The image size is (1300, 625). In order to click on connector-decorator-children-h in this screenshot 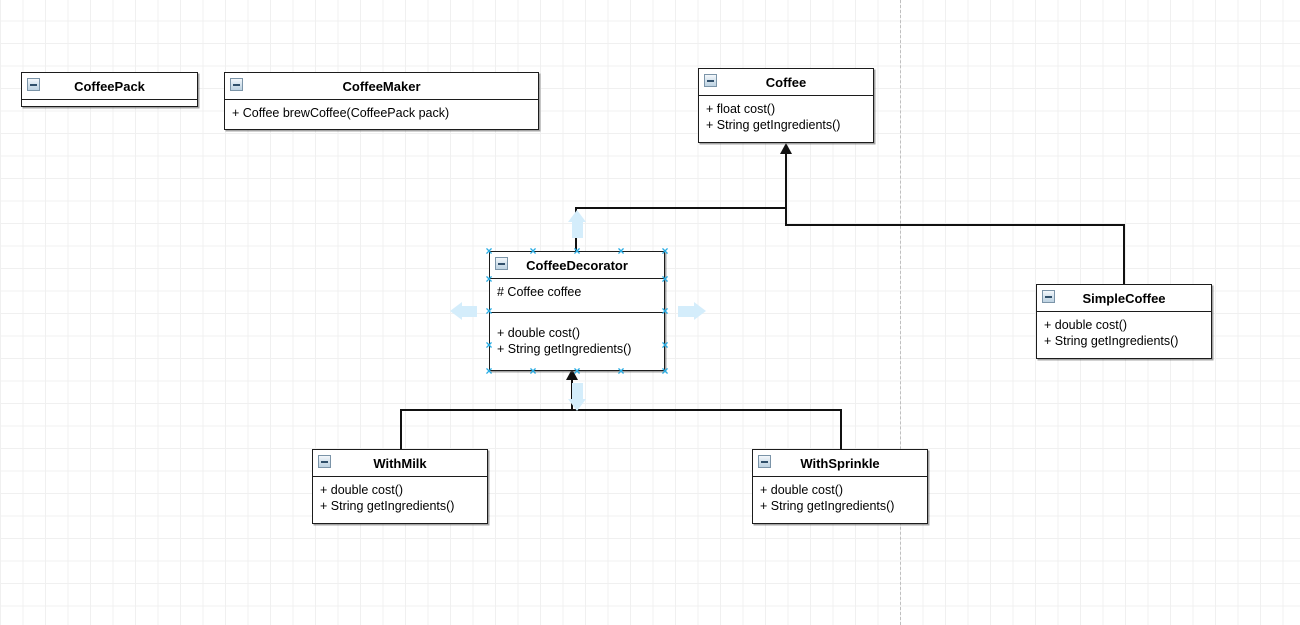, I will do `click(620, 410)`.